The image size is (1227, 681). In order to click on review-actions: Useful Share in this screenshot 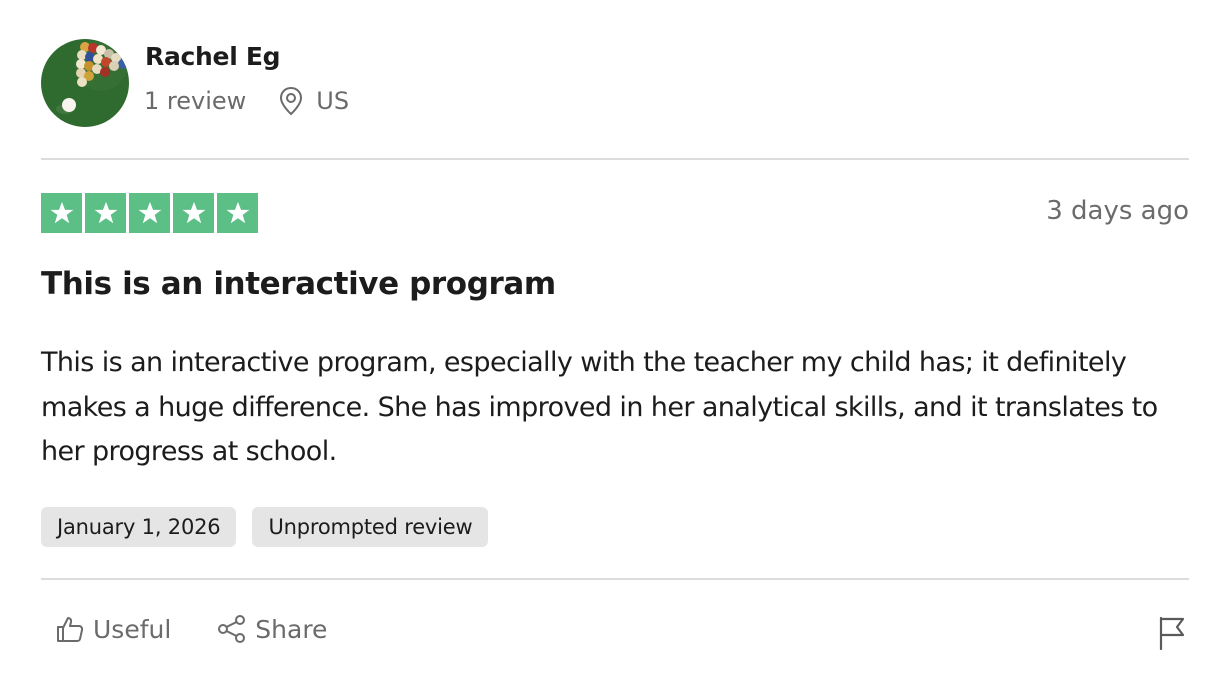, I will do `click(191, 629)`.